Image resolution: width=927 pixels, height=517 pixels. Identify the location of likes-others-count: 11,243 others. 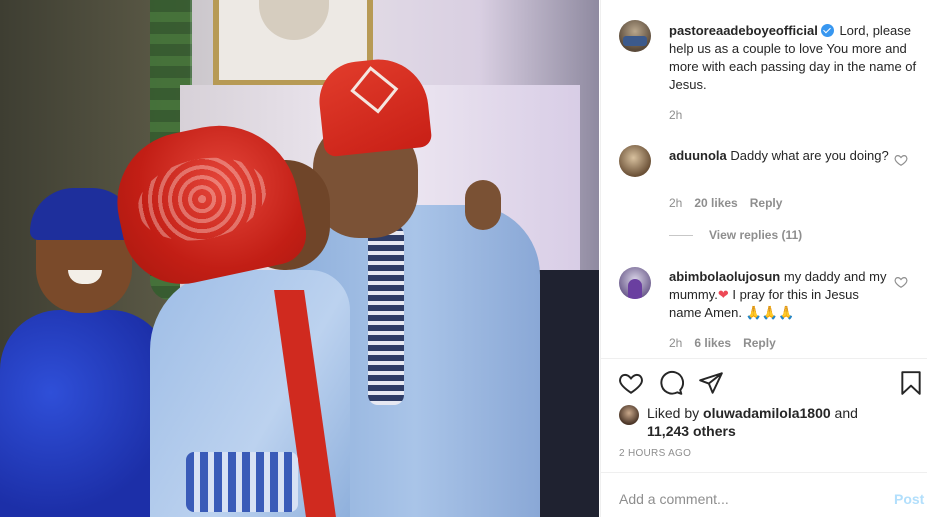
(691, 431).